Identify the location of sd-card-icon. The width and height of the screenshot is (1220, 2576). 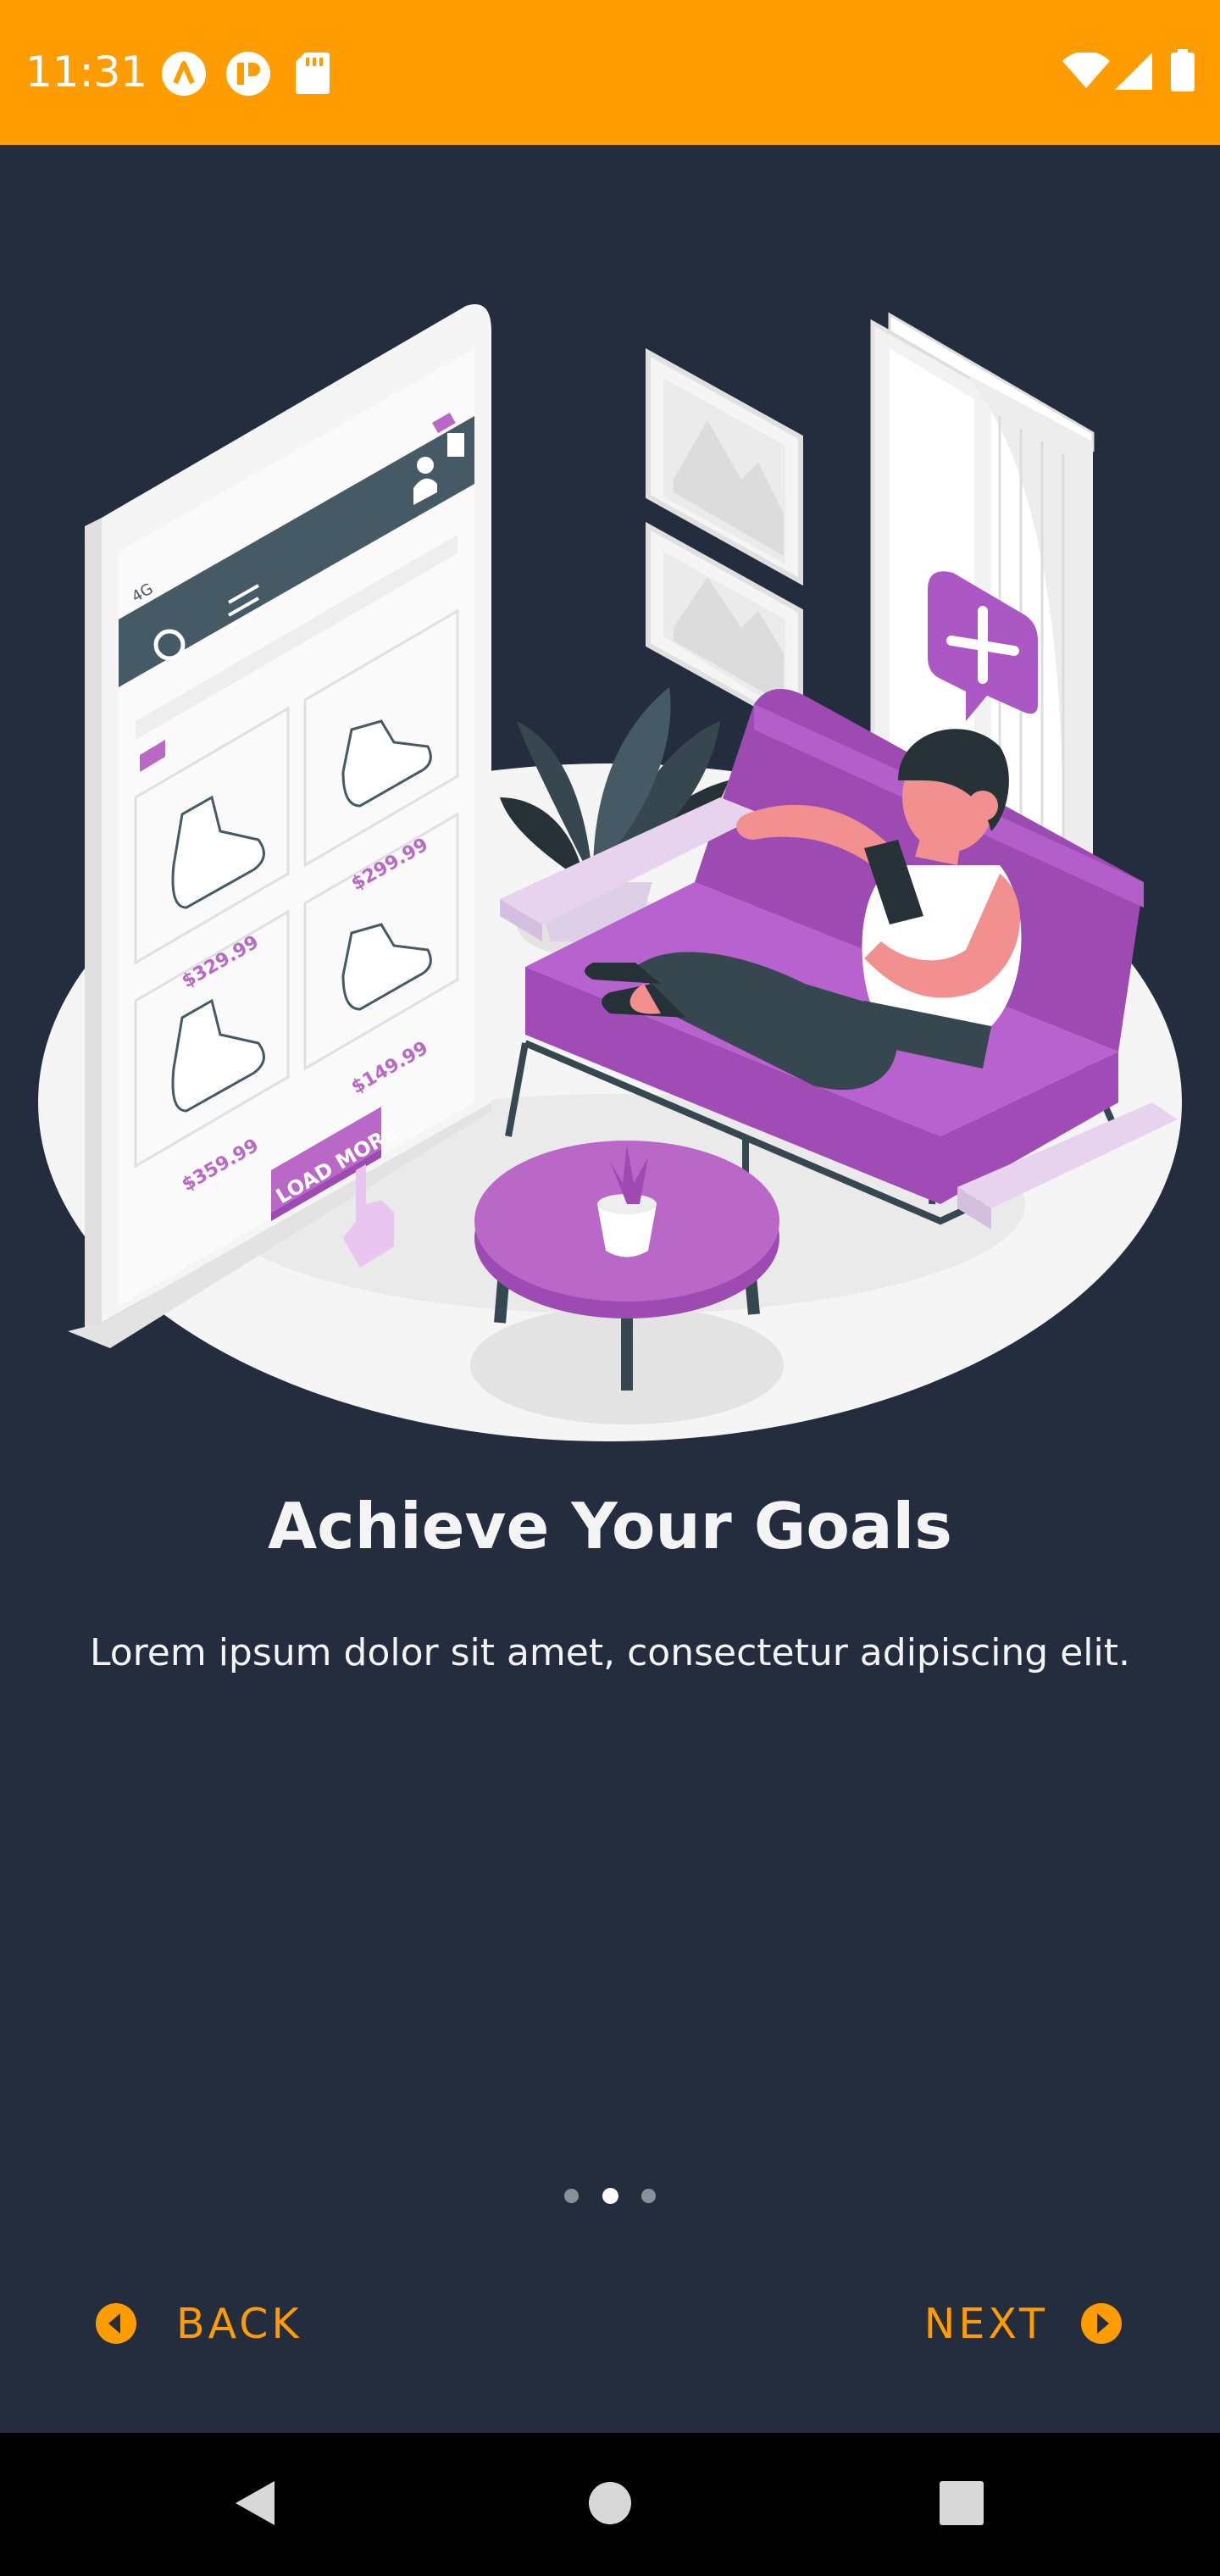
(312, 74).